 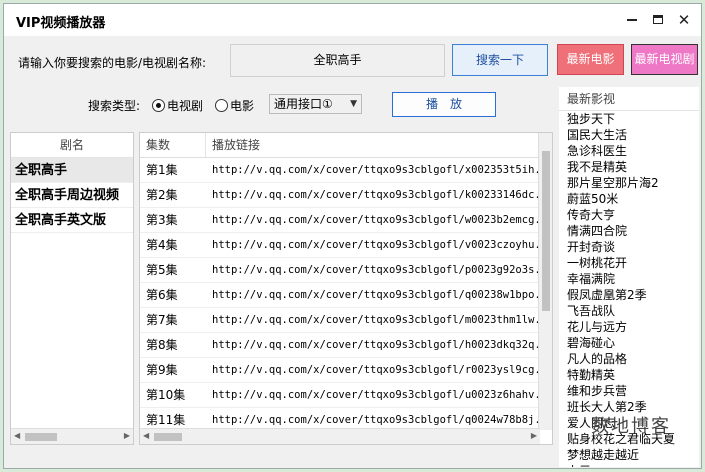 I want to click on list-item: 开封奇谈, so click(x=629, y=247).